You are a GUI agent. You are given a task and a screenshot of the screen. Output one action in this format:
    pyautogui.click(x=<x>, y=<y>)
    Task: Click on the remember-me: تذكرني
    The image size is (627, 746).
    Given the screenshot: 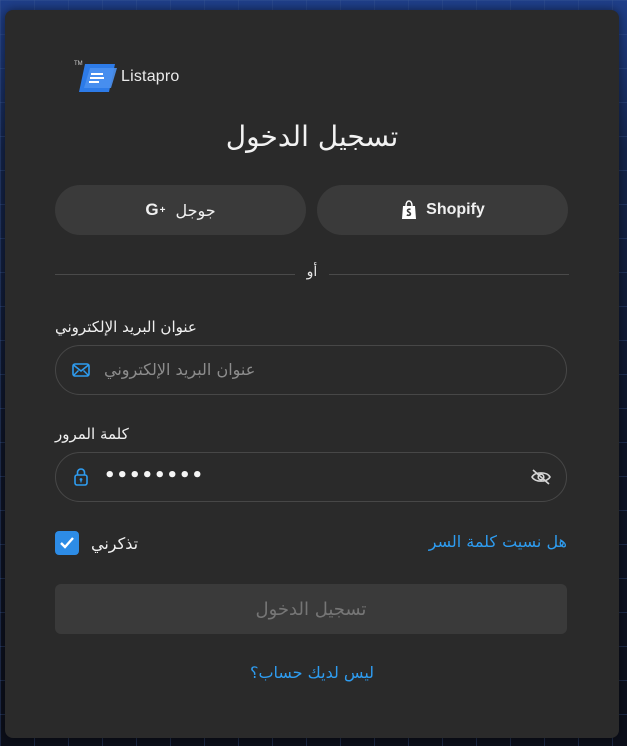 What is the action you would take?
    pyautogui.click(x=96, y=543)
    